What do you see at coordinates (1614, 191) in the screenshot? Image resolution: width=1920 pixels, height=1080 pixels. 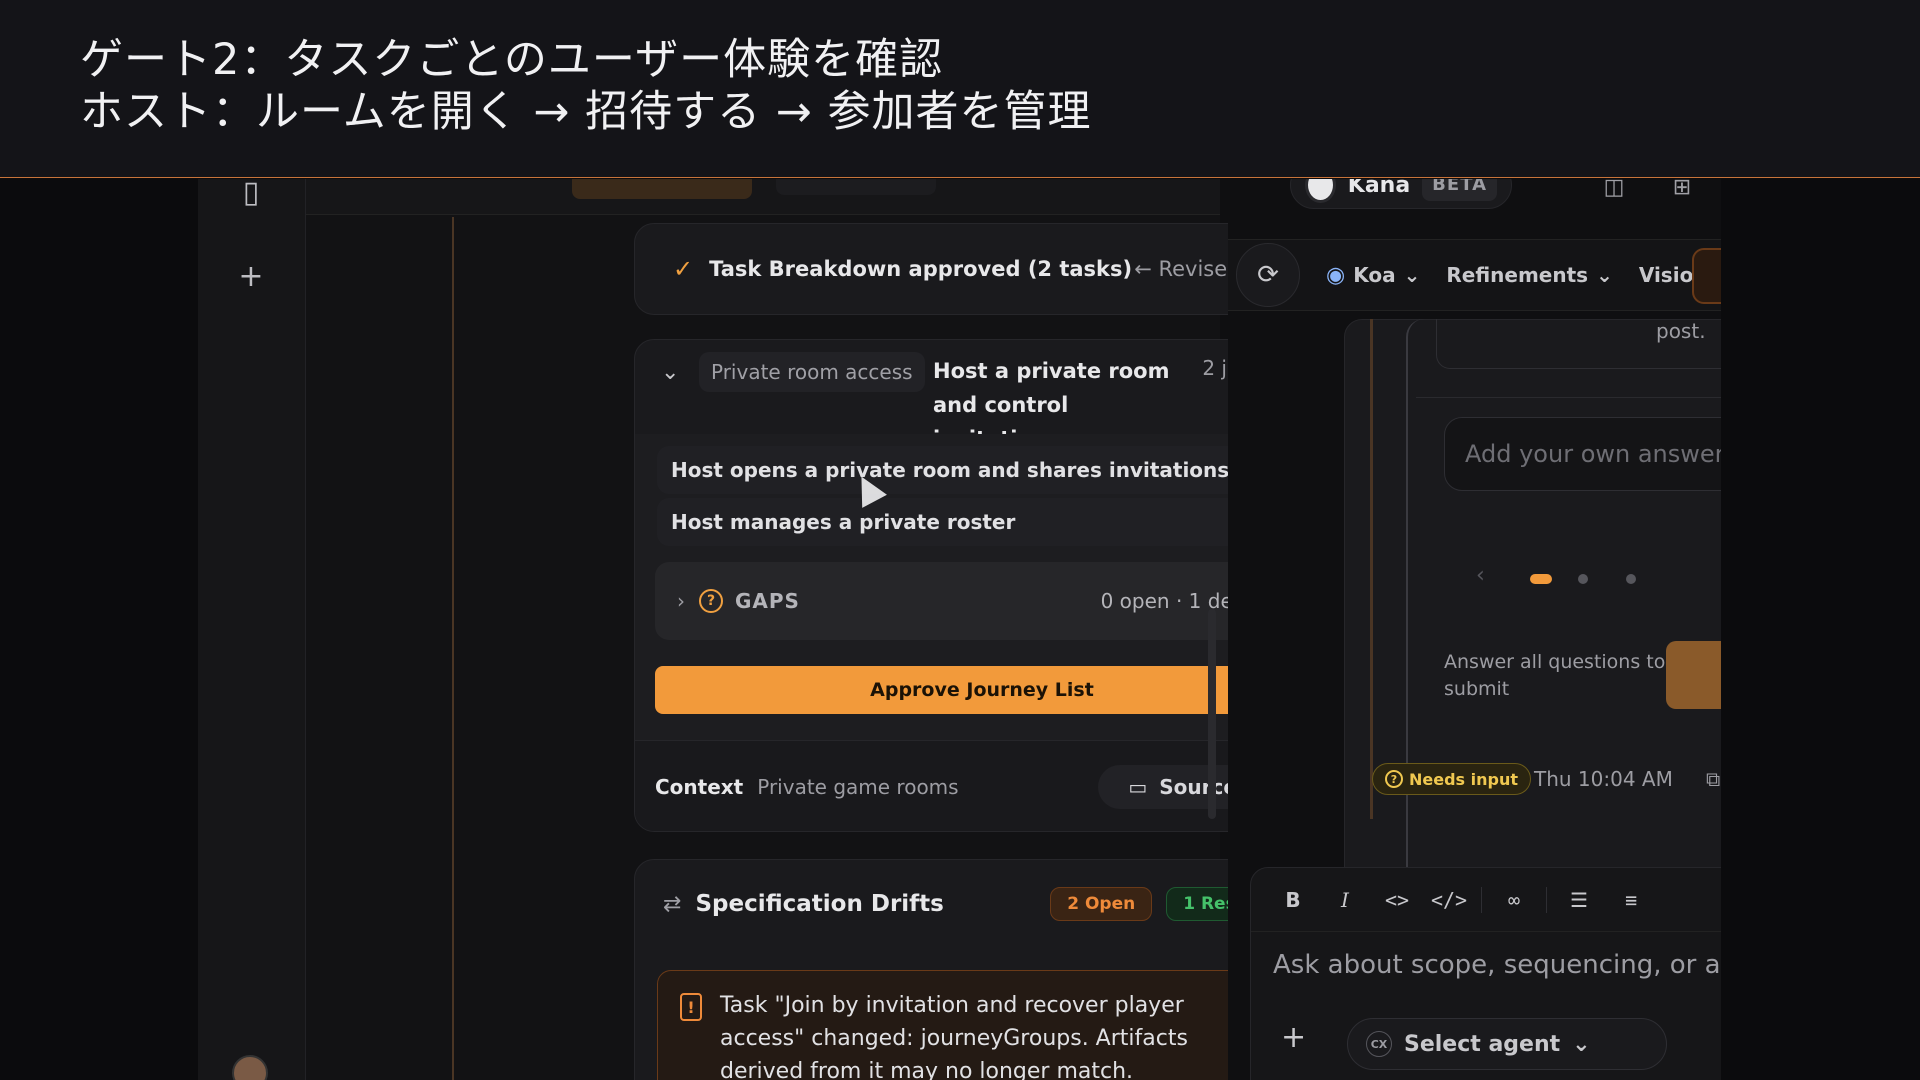 I see `split-view-icon: ◫` at bounding box center [1614, 191].